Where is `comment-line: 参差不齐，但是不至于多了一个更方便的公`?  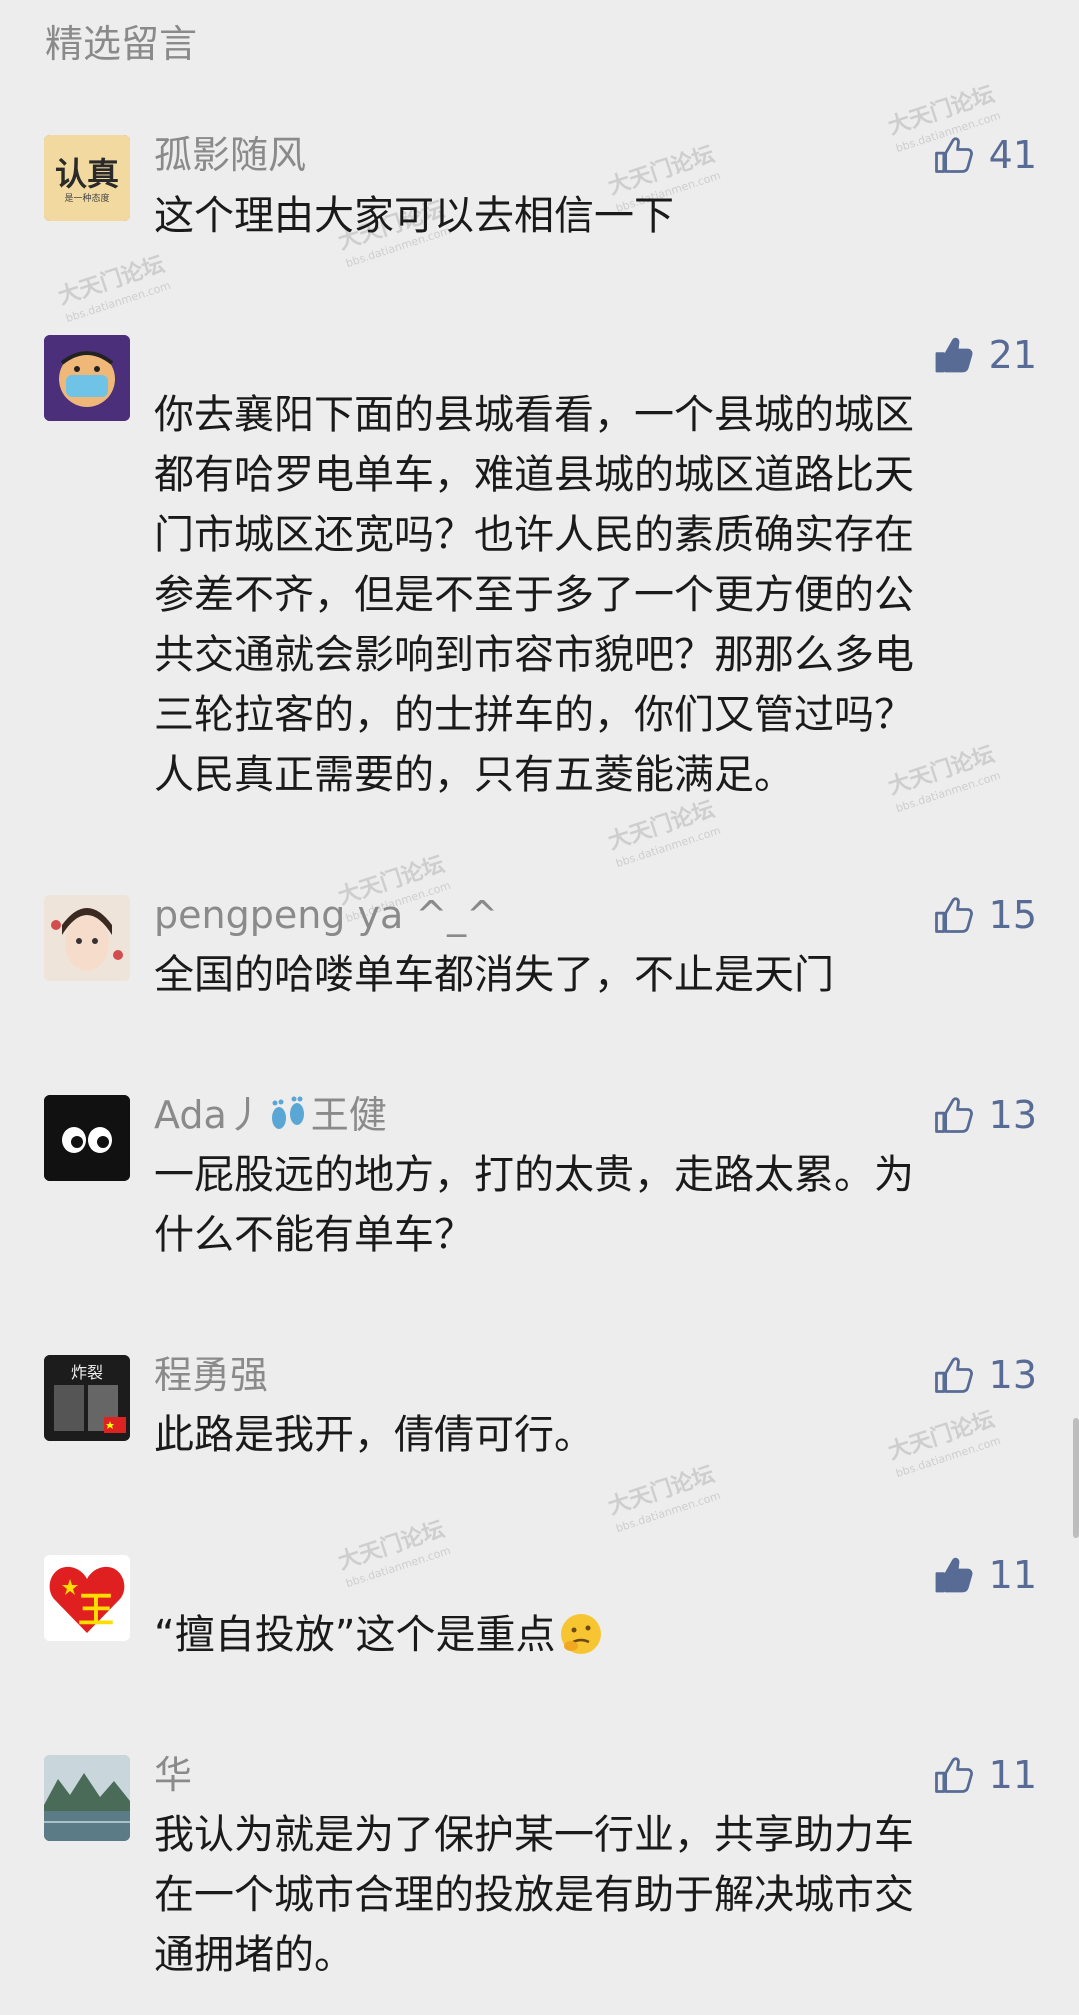
comment-line: 参差不齐，但是不至于多了一个更方便的公 is located at coordinates (534, 595).